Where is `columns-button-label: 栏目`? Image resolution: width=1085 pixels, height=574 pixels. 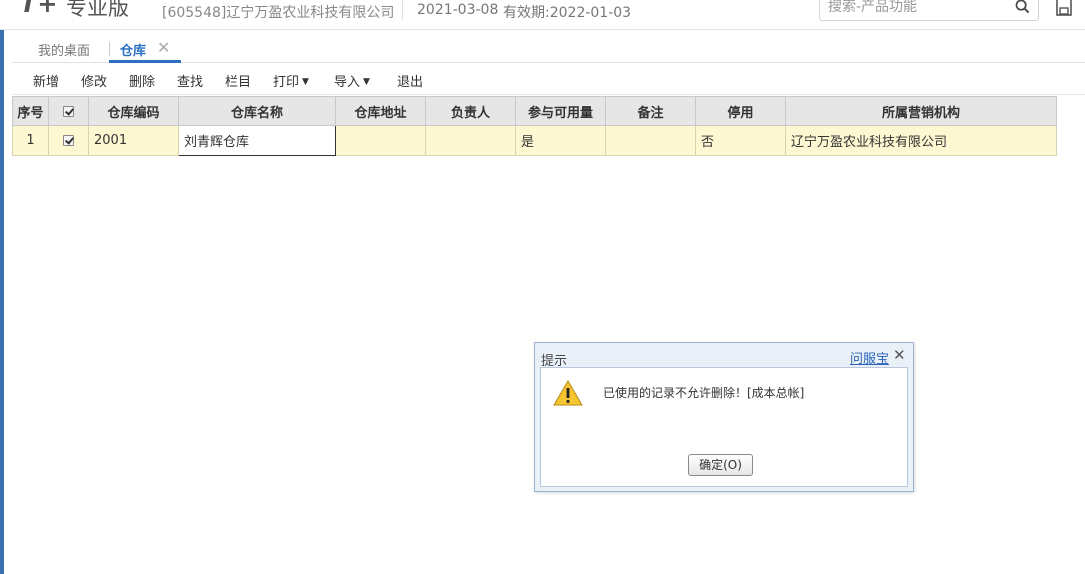
columns-button-label: 栏目 is located at coordinates (238, 82).